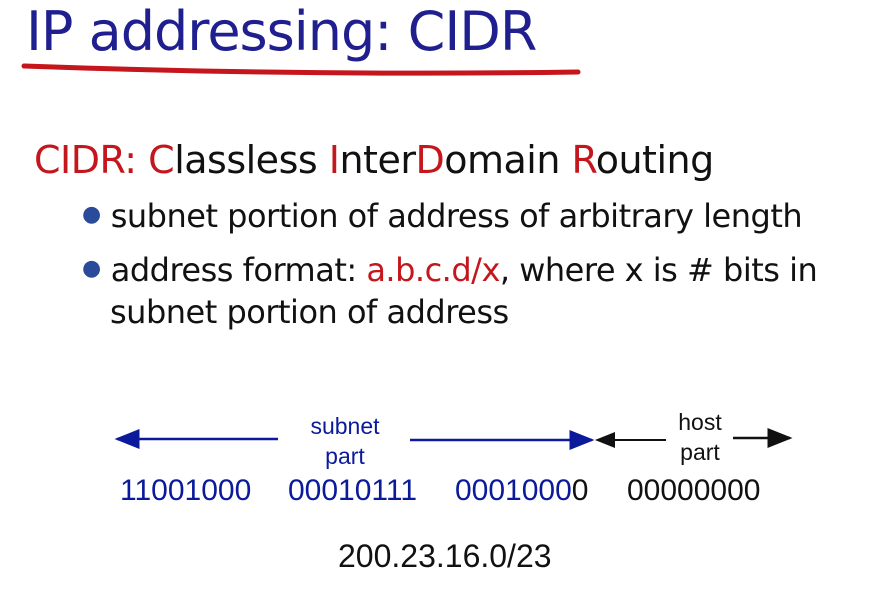 The image size is (870, 600). I want to click on octet-3-subnet-bits: 00010000, so click(521, 491).